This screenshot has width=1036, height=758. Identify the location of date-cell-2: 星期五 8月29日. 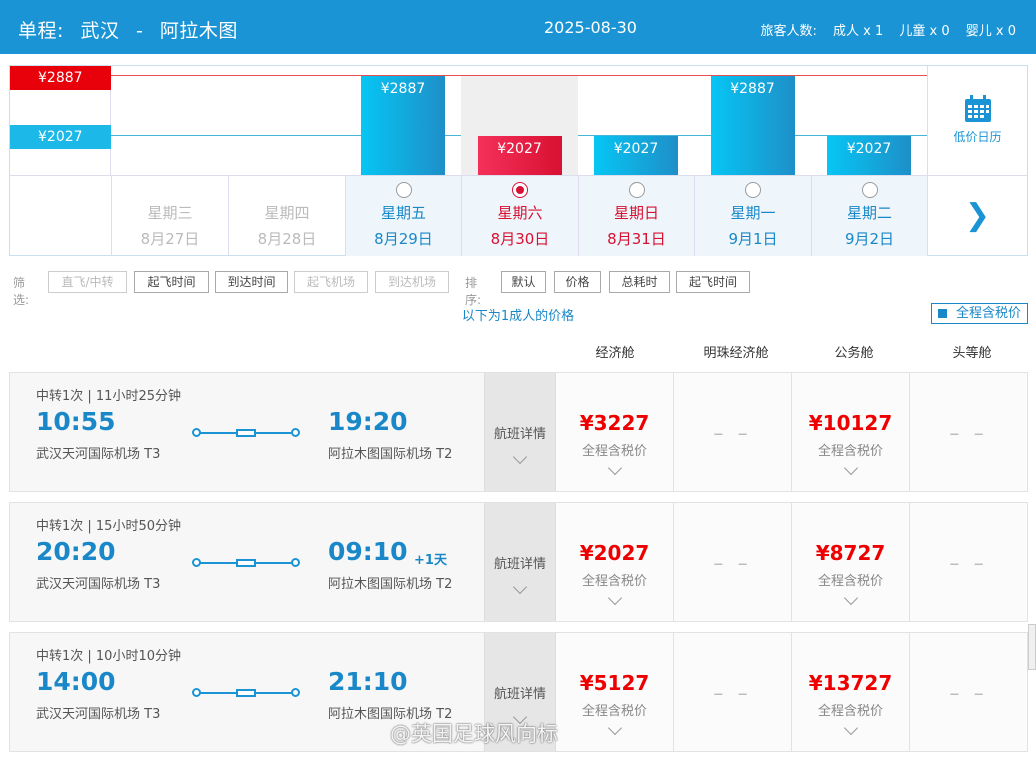
(403, 216).